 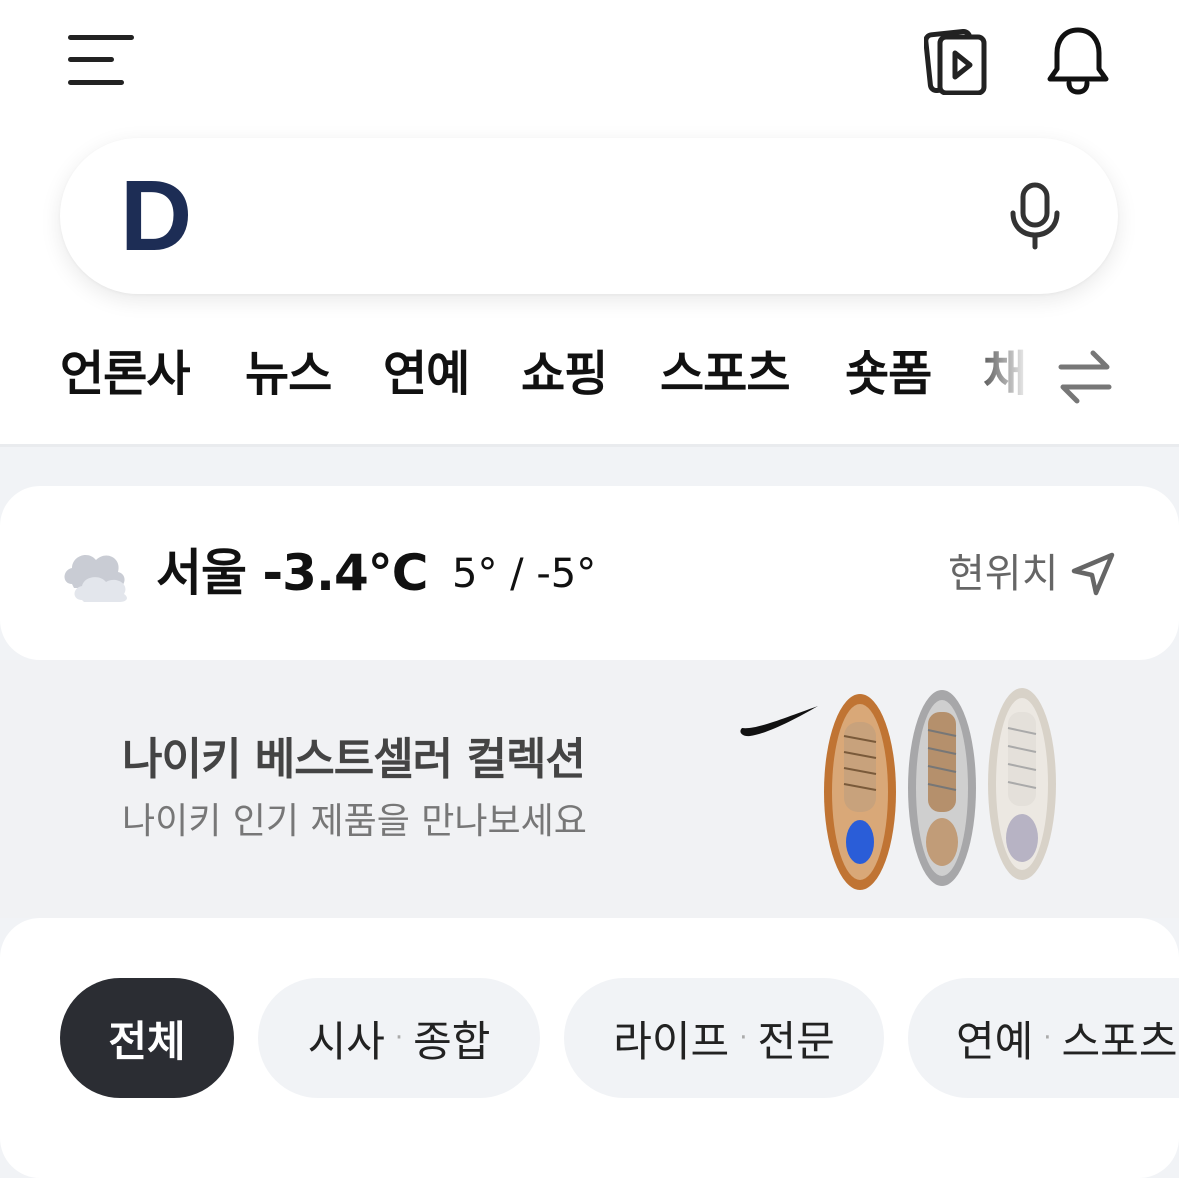 What do you see at coordinates (147, 1041) in the screenshot?
I see `chip-all-label: 전체` at bounding box center [147, 1041].